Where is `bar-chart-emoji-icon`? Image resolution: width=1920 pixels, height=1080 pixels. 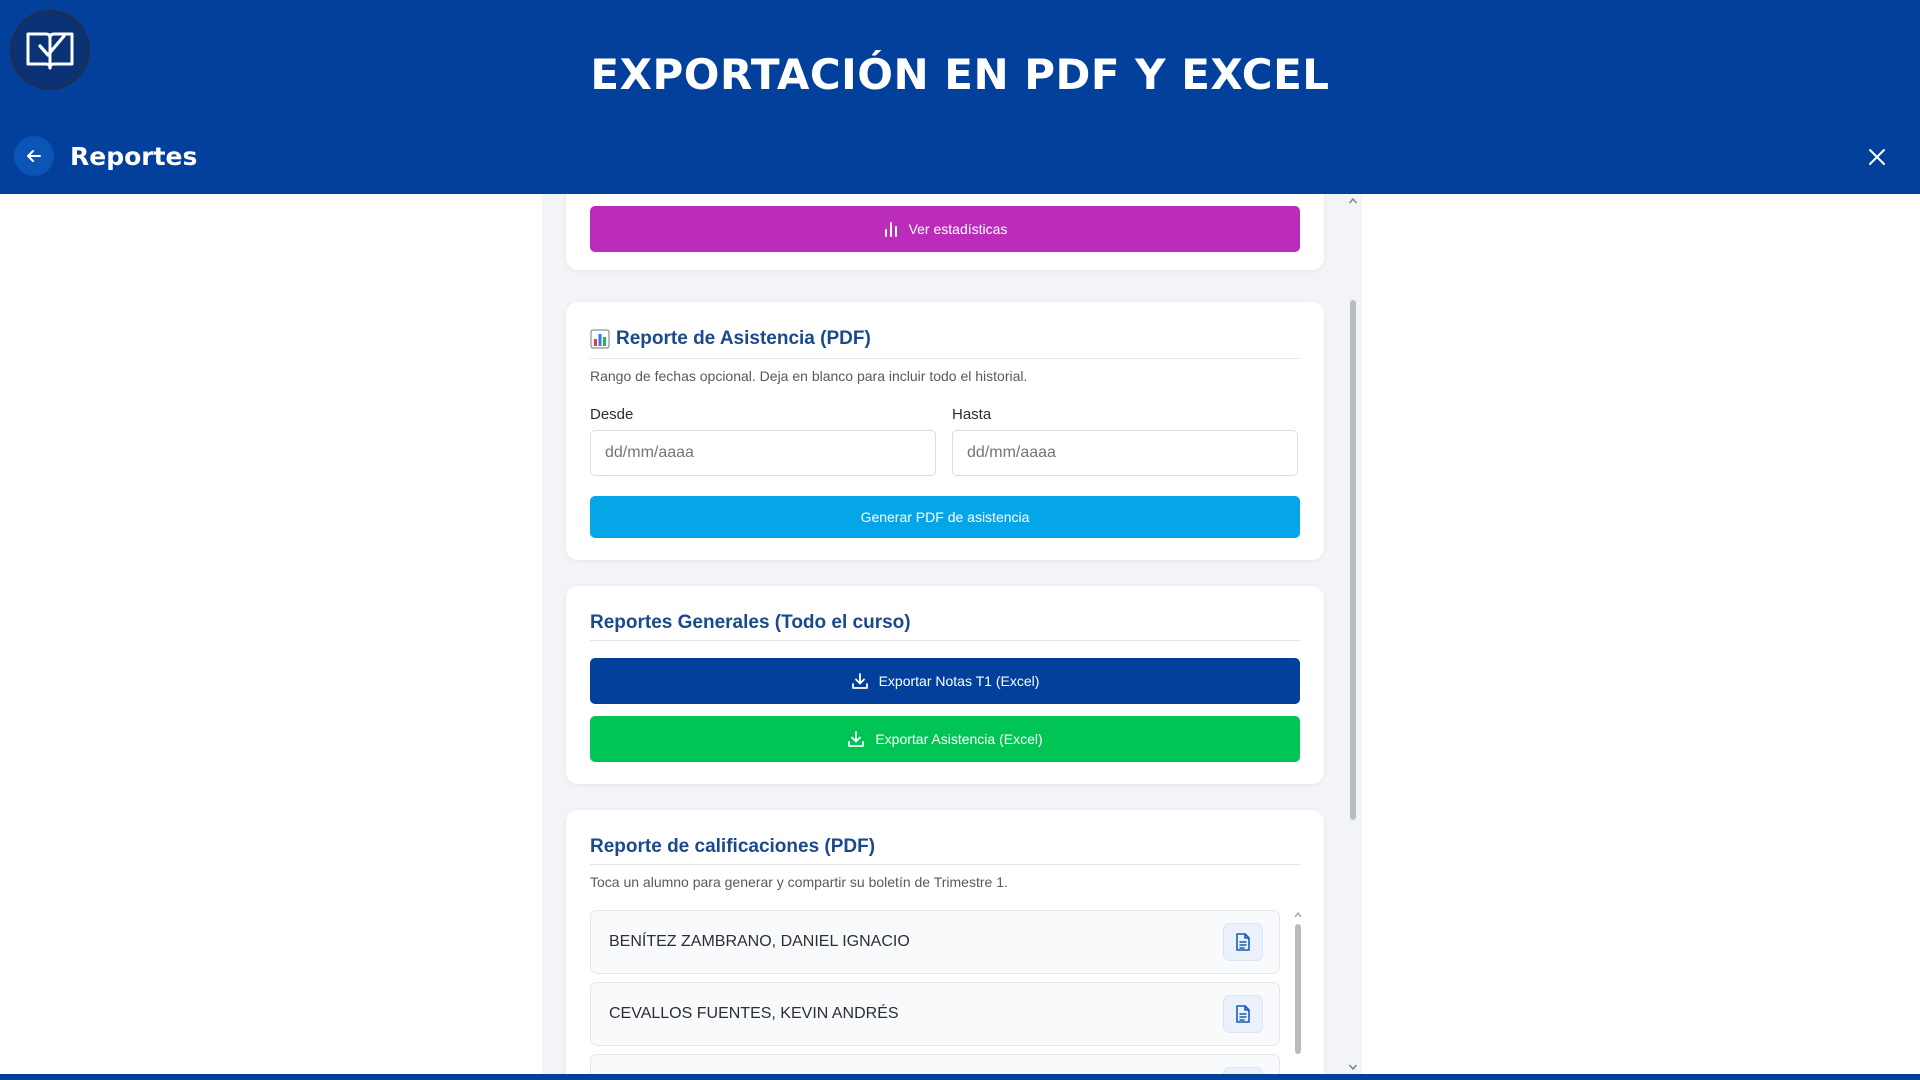 bar-chart-emoji-icon is located at coordinates (600, 339).